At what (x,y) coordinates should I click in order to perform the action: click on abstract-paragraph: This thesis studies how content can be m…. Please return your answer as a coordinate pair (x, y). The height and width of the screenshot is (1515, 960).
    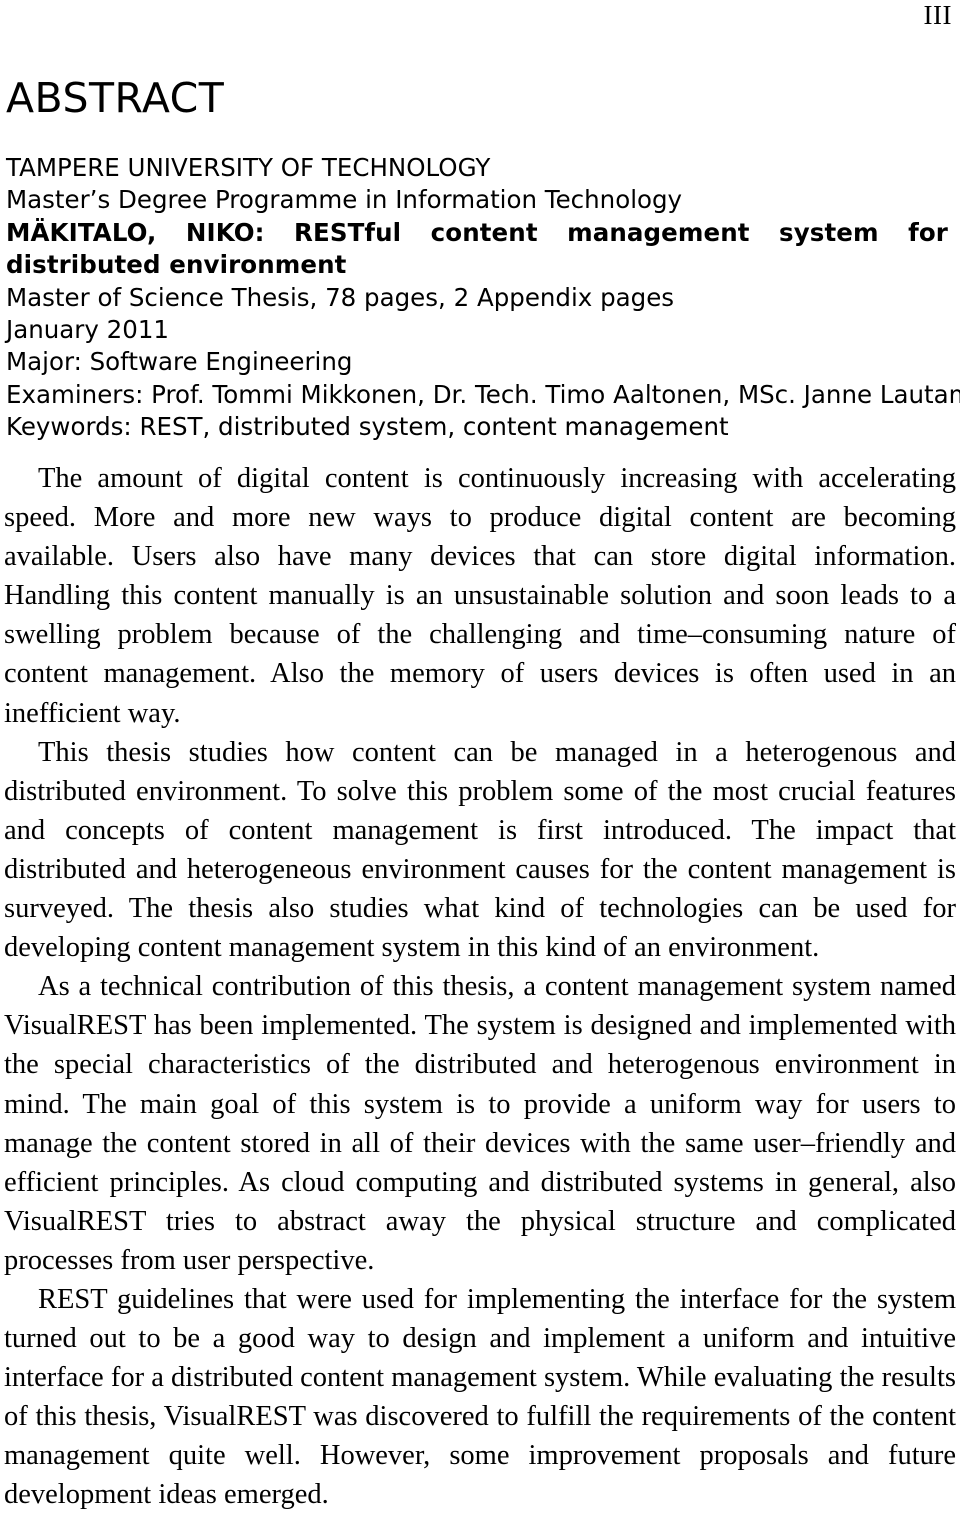
    Looking at the image, I should click on (480, 850).